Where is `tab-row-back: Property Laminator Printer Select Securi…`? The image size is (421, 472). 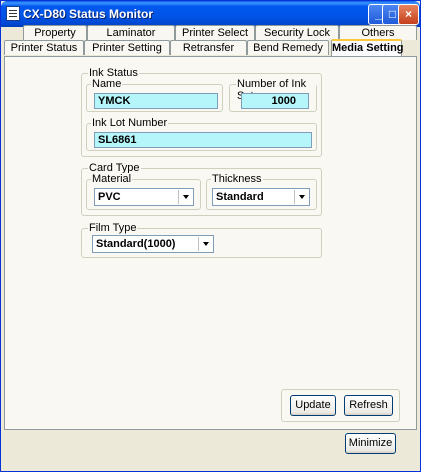
tab-row-back: Property Laminator Printer Select Securi… is located at coordinates (210, 32).